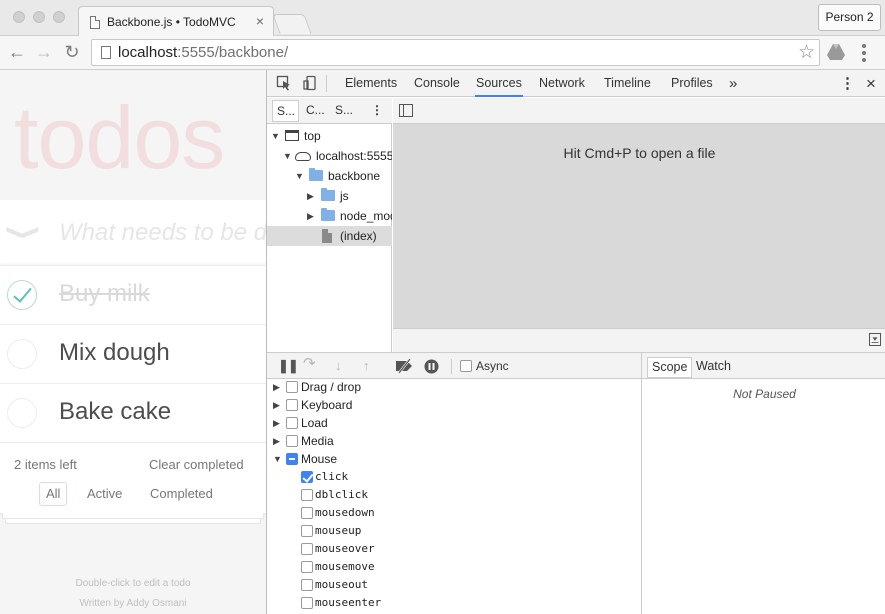 This screenshot has width=885, height=614. What do you see at coordinates (114, 353) in the screenshot?
I see `todo-label: Mix dough` at bounding box center [114, 353].